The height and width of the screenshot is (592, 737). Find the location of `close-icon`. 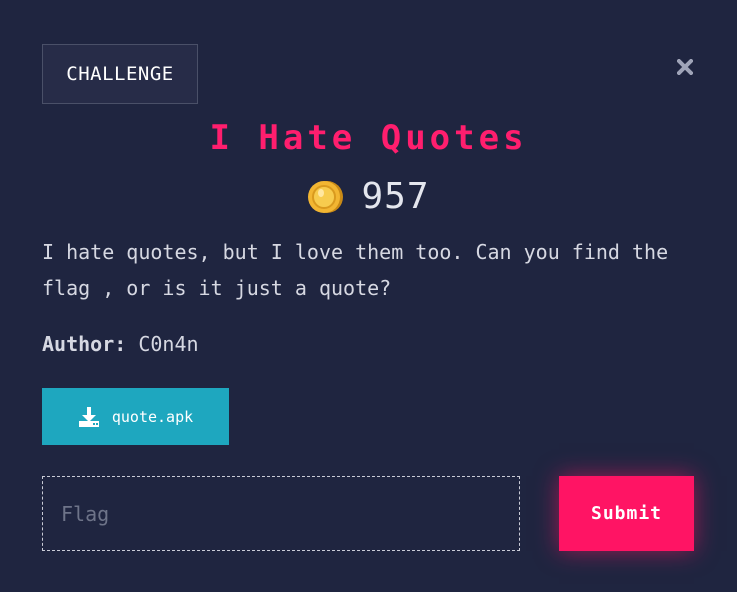

close-icon is located at coordinates (685, 67).